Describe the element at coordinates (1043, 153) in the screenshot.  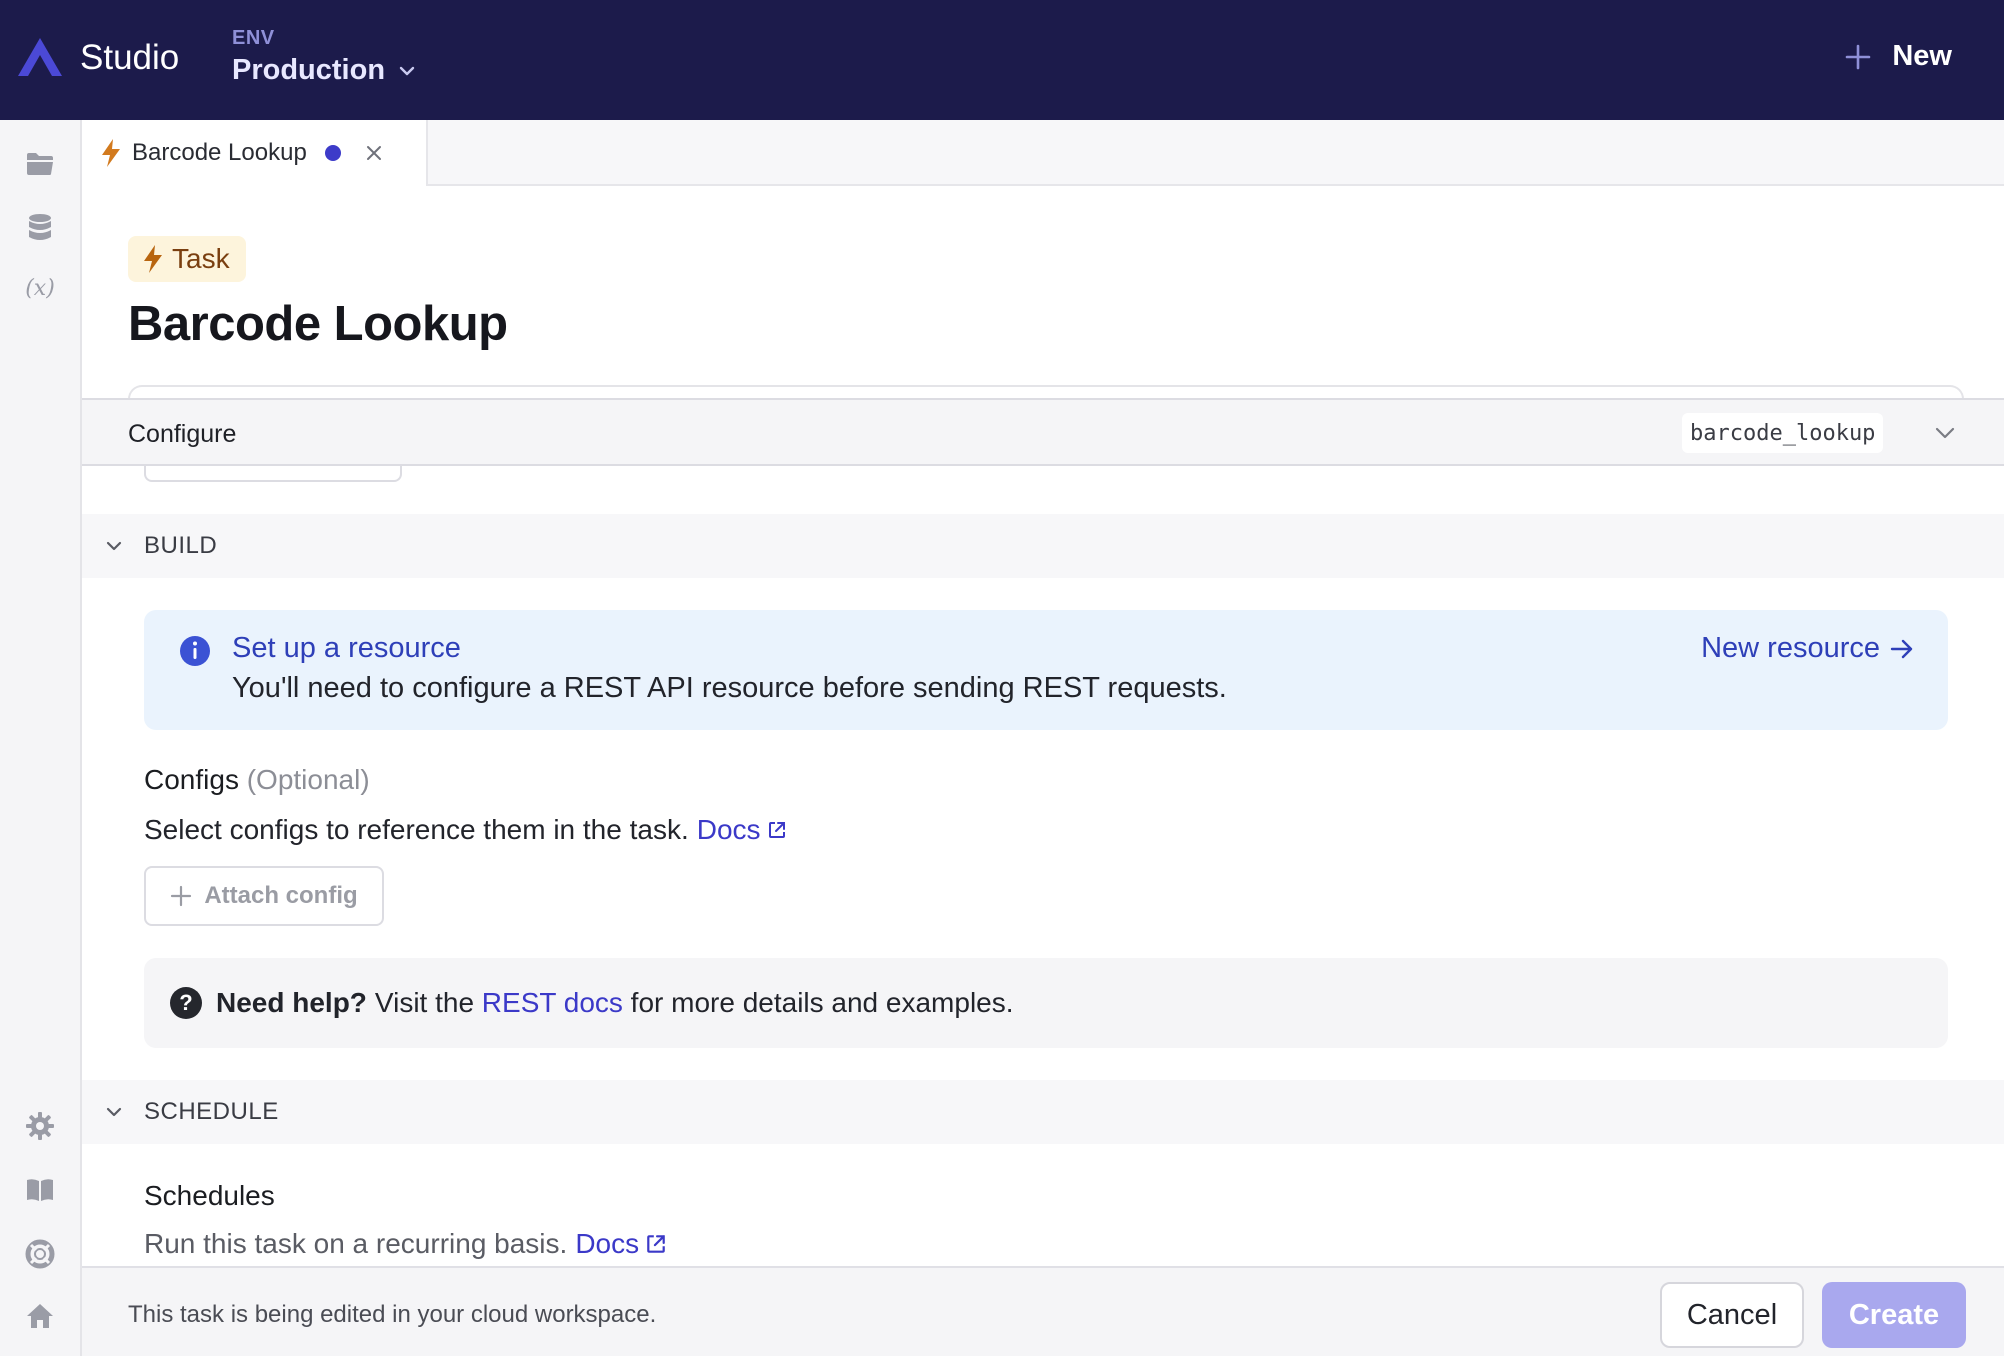
I see `tab-strip: Barcode Lookup` at that location.